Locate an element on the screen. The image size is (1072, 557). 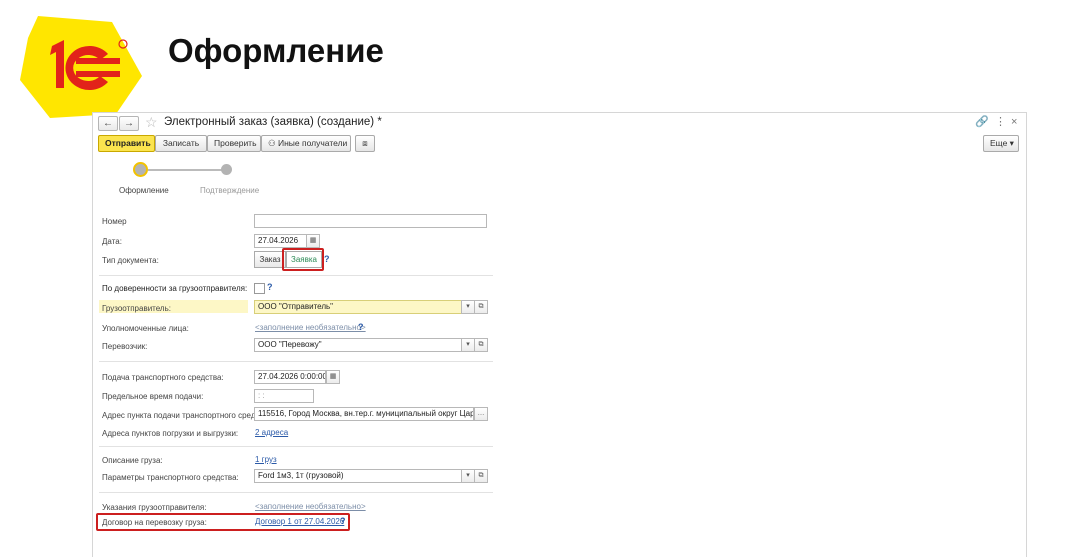
back-button: ← is located at coordinates (108, 123).